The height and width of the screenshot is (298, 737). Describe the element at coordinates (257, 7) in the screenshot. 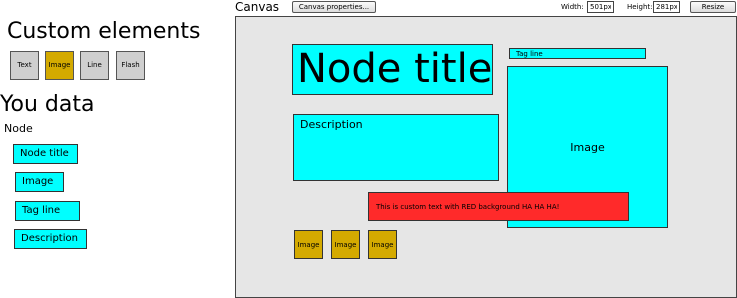

I see `canvas-title: Canvas` at that location.